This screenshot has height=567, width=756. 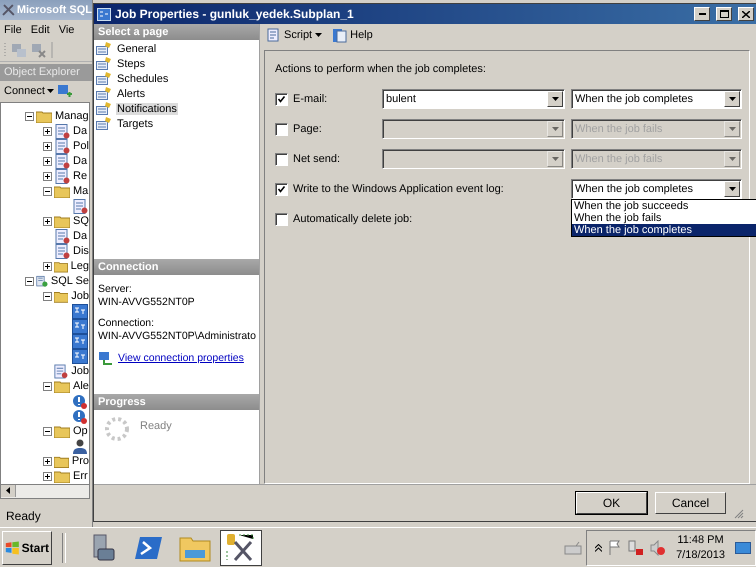 What do you see at coordinates (176, 267) in the screenshot?
I see `section-header: Connection` at bounding box center [176, 267].